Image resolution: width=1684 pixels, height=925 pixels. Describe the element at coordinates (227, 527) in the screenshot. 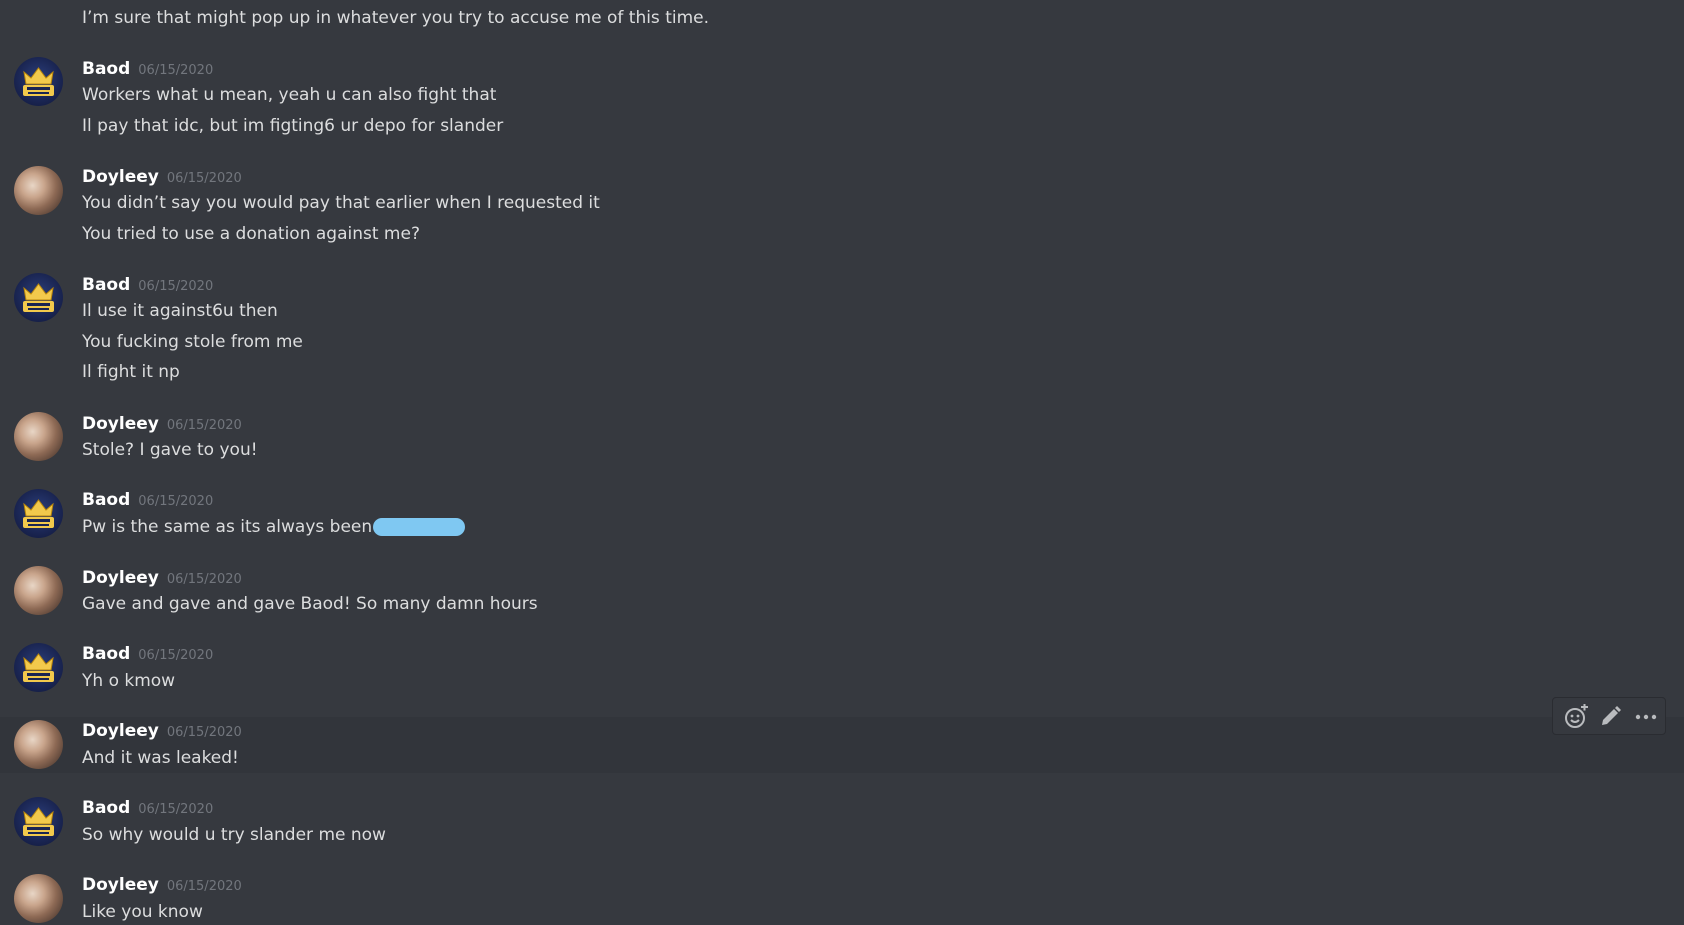

I see `message-text: Pw is the same as its always been` at that location.